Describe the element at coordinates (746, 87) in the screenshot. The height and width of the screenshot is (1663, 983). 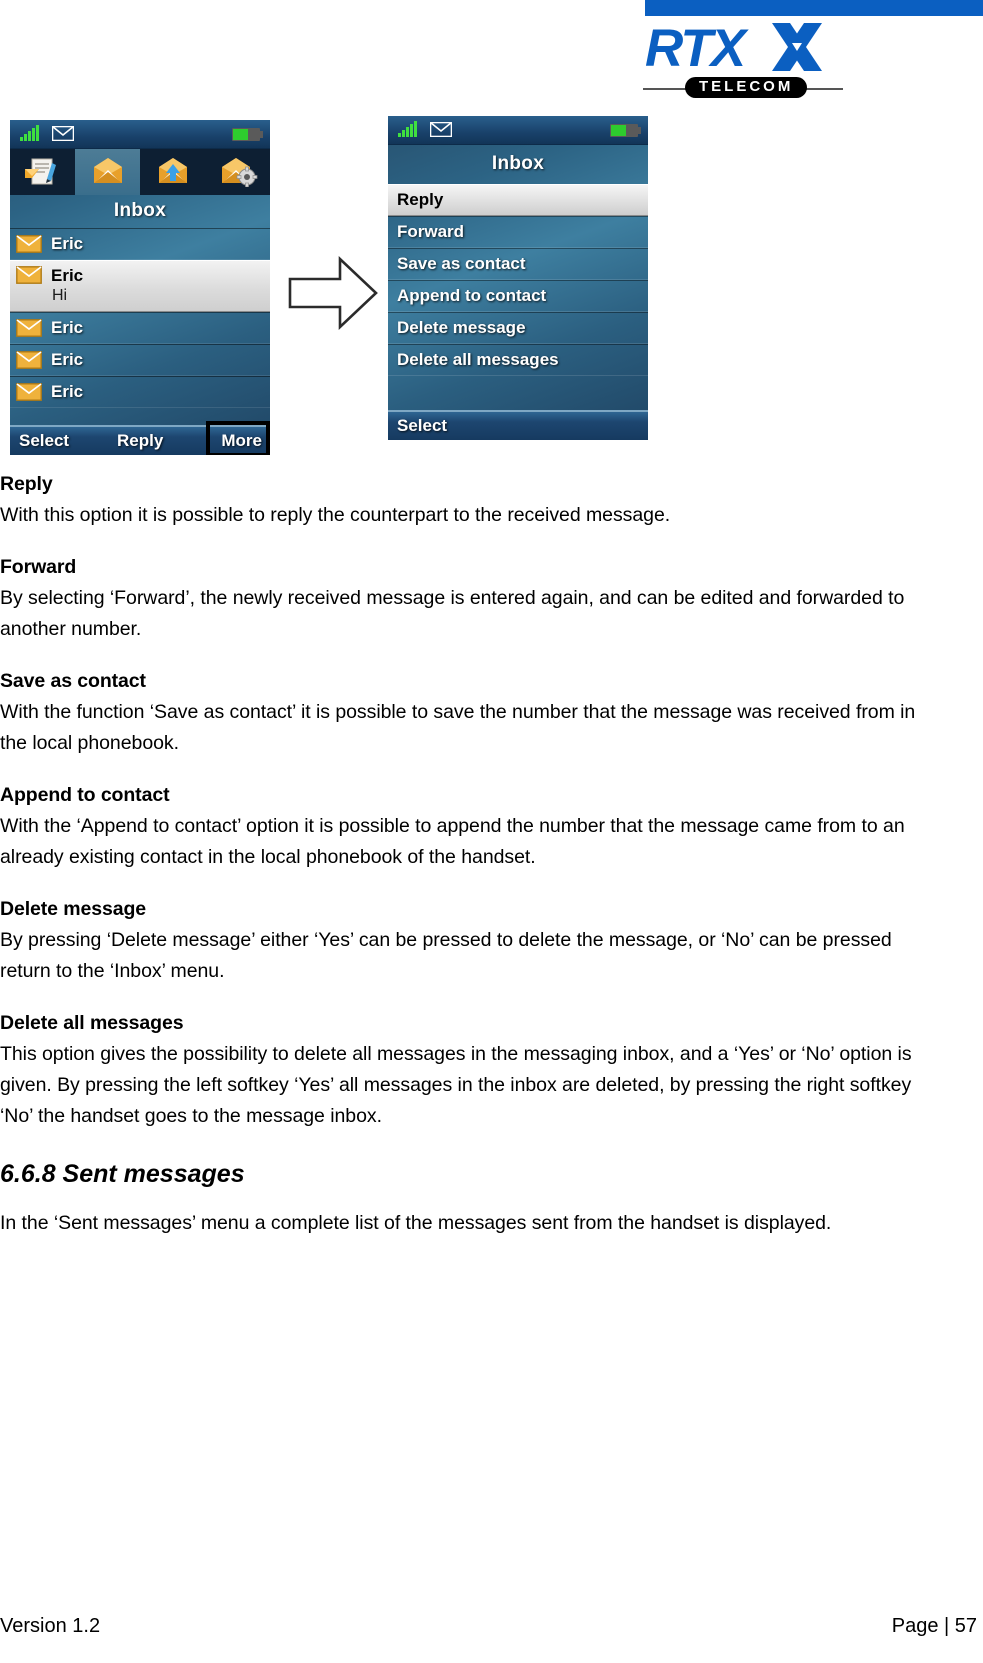
I see `logo-subtitle: TELECOM` at that location.